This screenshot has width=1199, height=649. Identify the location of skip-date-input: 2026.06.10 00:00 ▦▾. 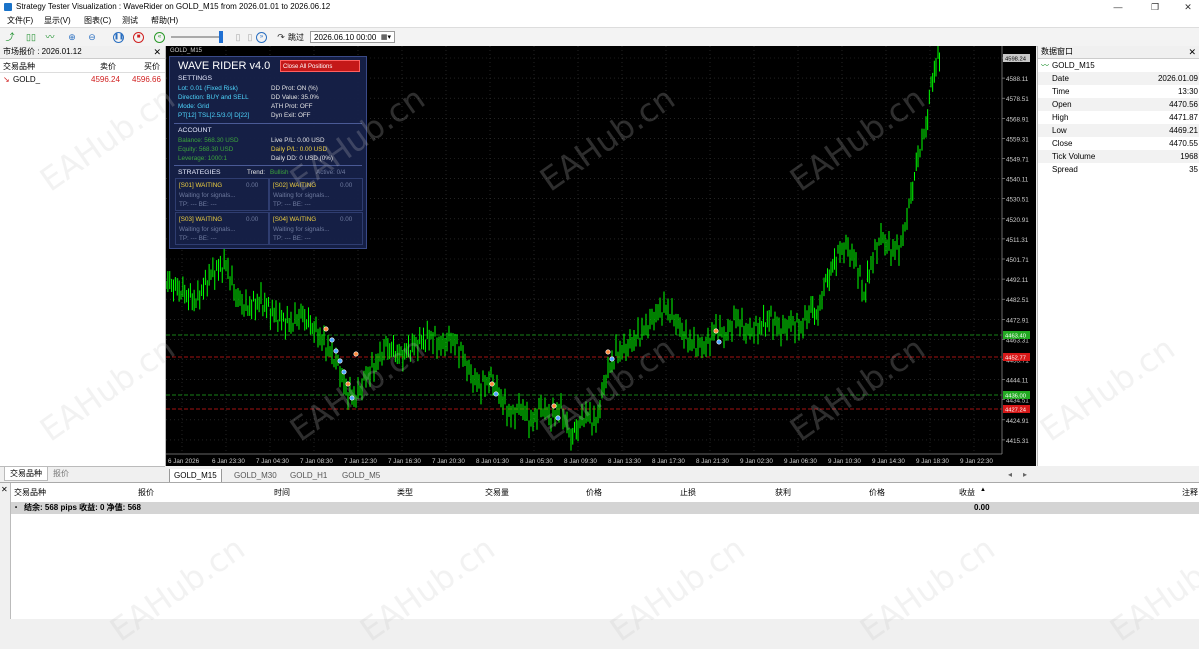
(352, 37).